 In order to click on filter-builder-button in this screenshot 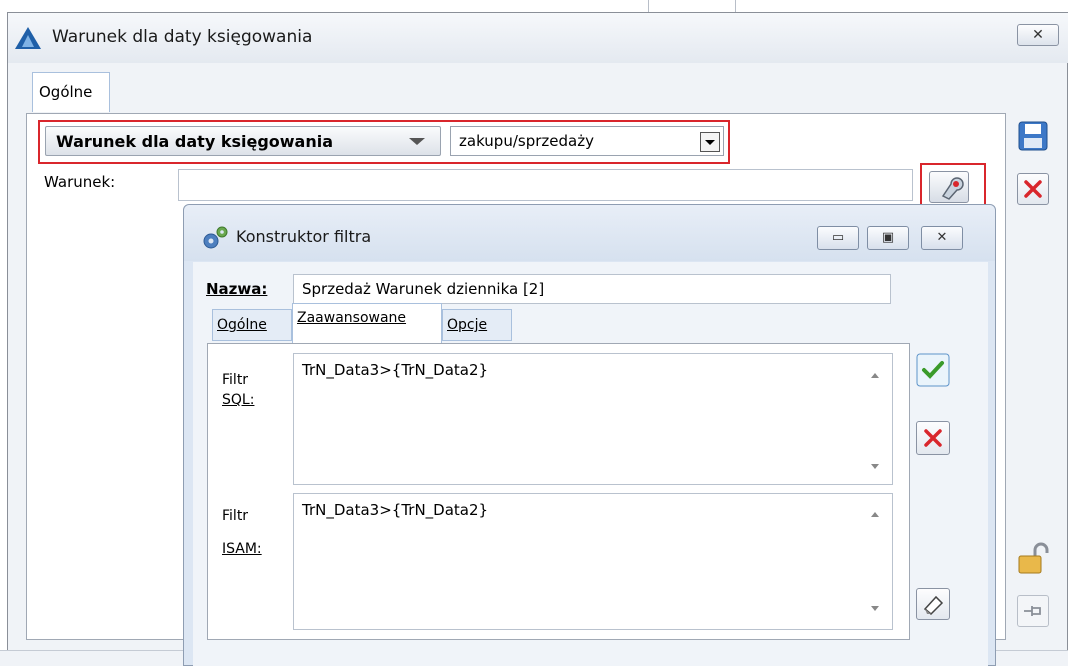, I will do `click(949, 187)`.